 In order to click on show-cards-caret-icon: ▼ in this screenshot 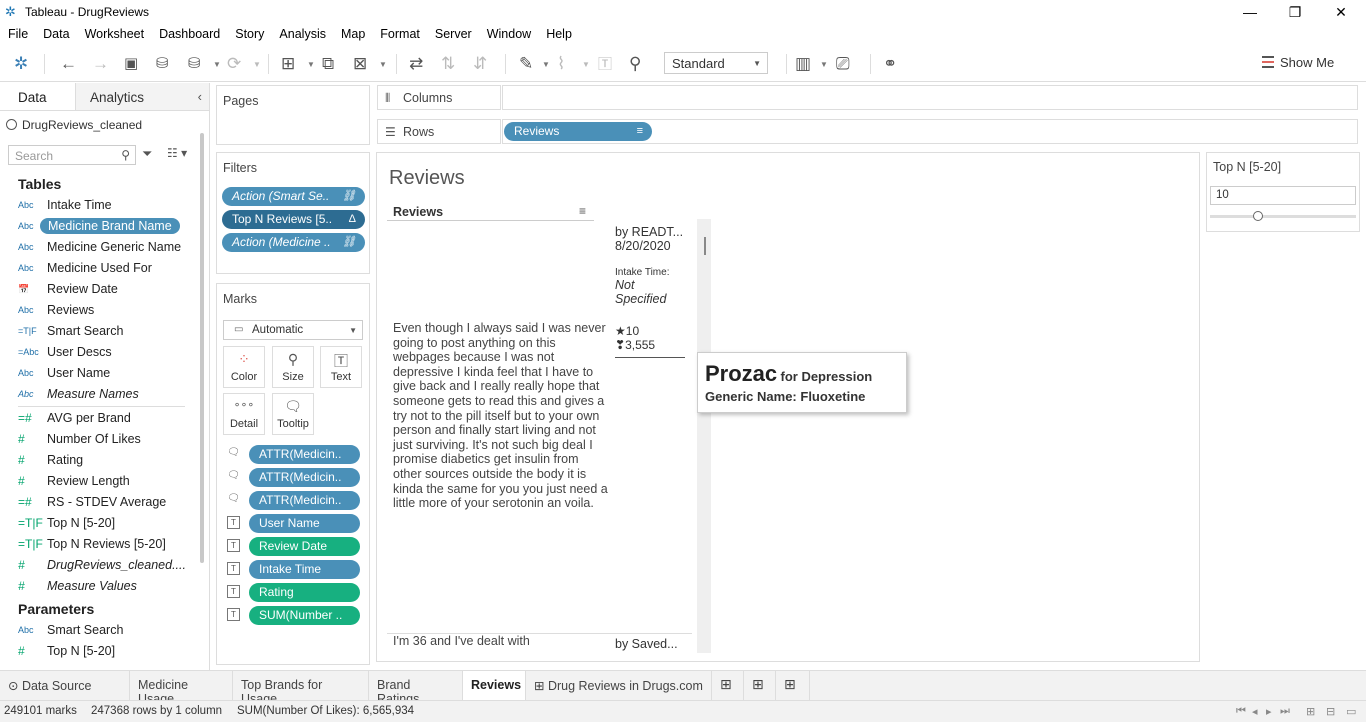, I will do `click(824, 64)`.